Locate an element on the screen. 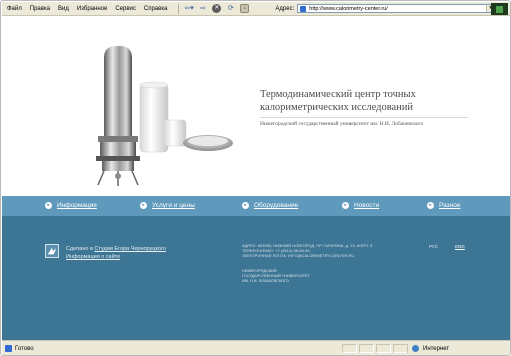 This screenshot has height=356, width=511. status-panels is located at coordinates (376, 348).